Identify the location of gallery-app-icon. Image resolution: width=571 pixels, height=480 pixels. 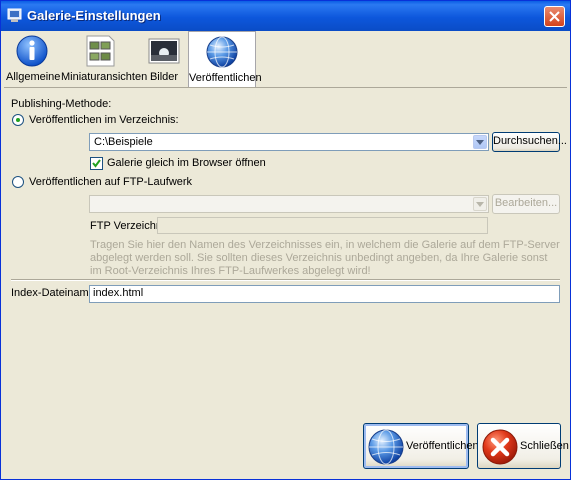
(14, 15).